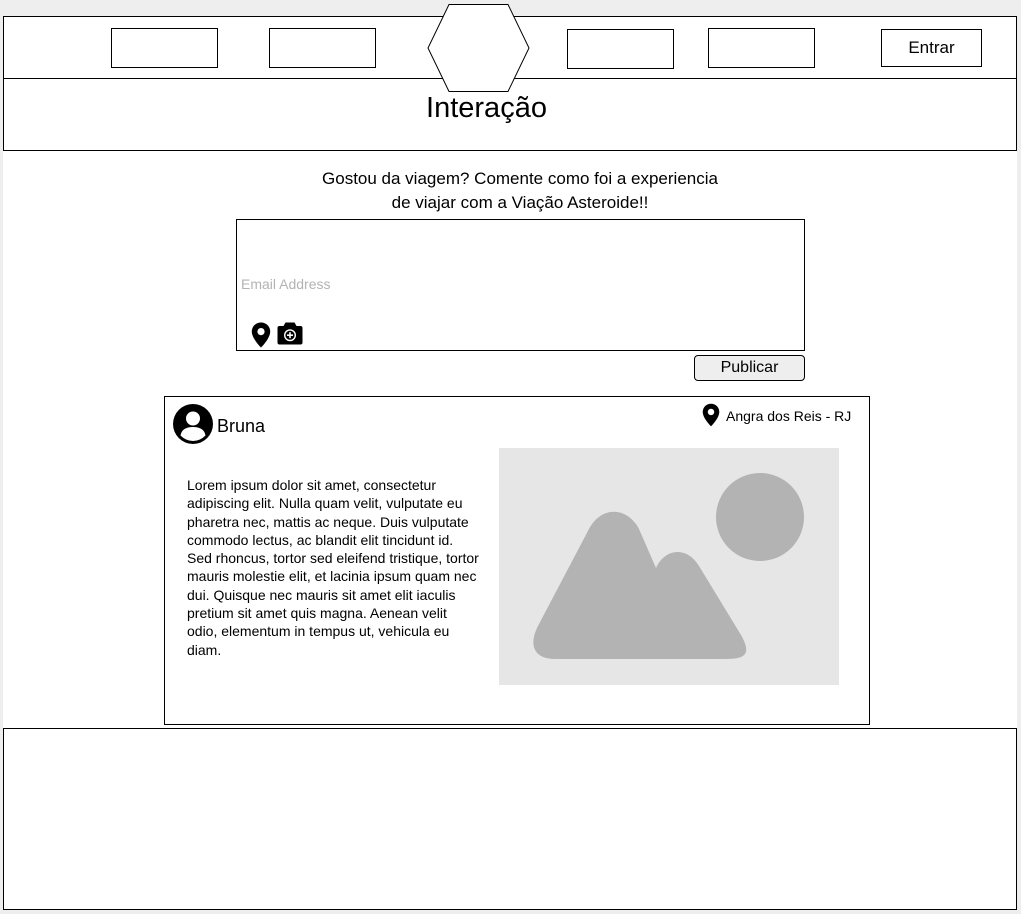  Describe the element at coordinates (520, 202) in the screenshot. I see `comment-prompt-line-2: de viajar com a Viação Asteroide!!` at that location.